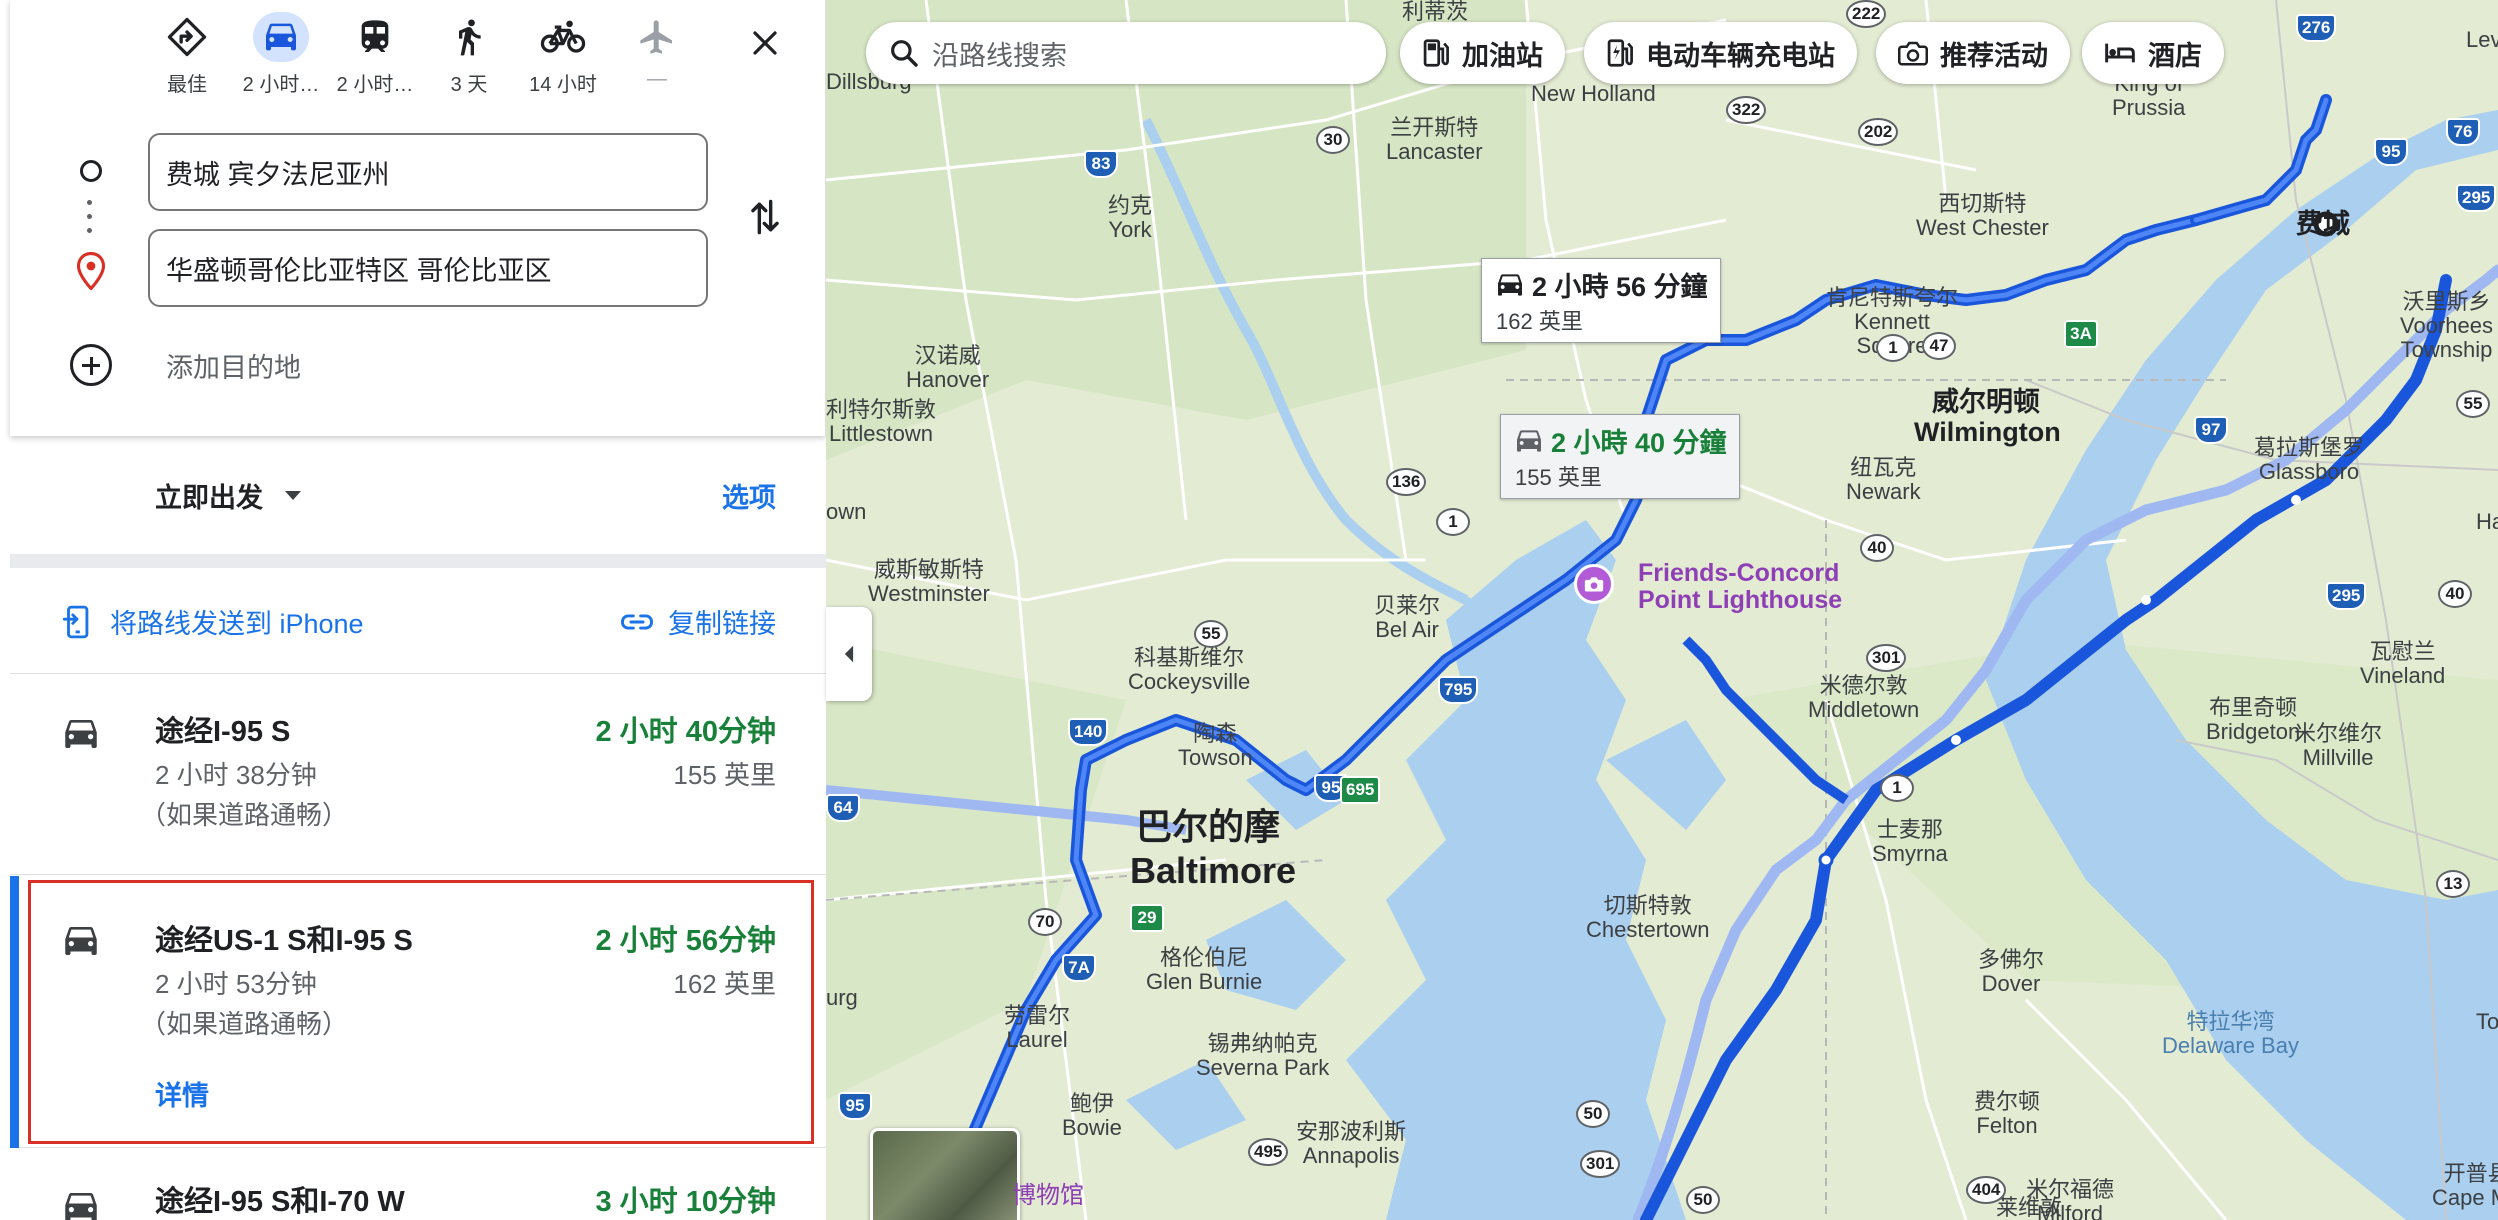 This screenshot has width=2498, height=1220. I want to click on highway-shield-icon: 83, so click(1101, 164).